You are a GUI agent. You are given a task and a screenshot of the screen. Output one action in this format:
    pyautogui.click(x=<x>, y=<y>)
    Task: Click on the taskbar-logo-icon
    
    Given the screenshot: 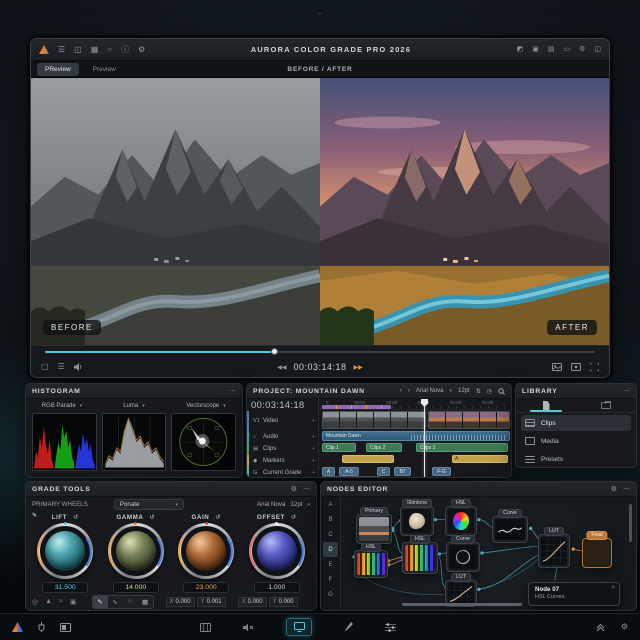 What is the action you would take?
    pyautogui.click(x=17, y=627)
    